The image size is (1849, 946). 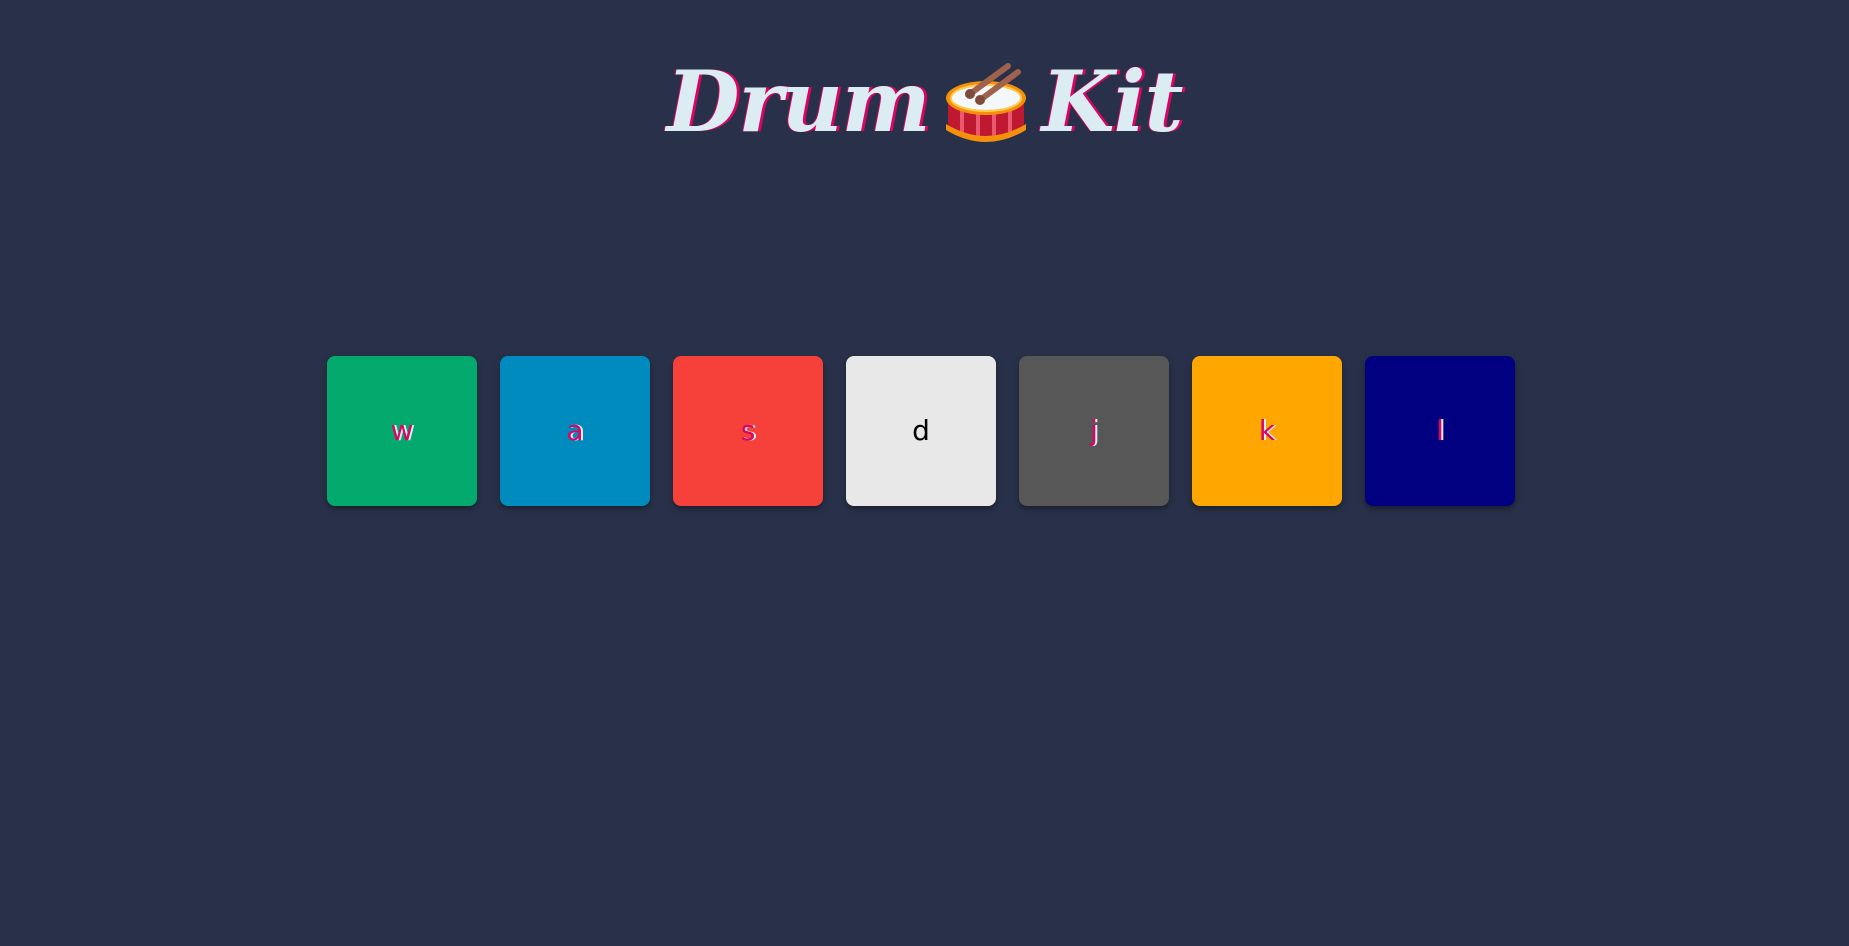 I want to click on drum-key-label: w, so click(x=402, y=430).